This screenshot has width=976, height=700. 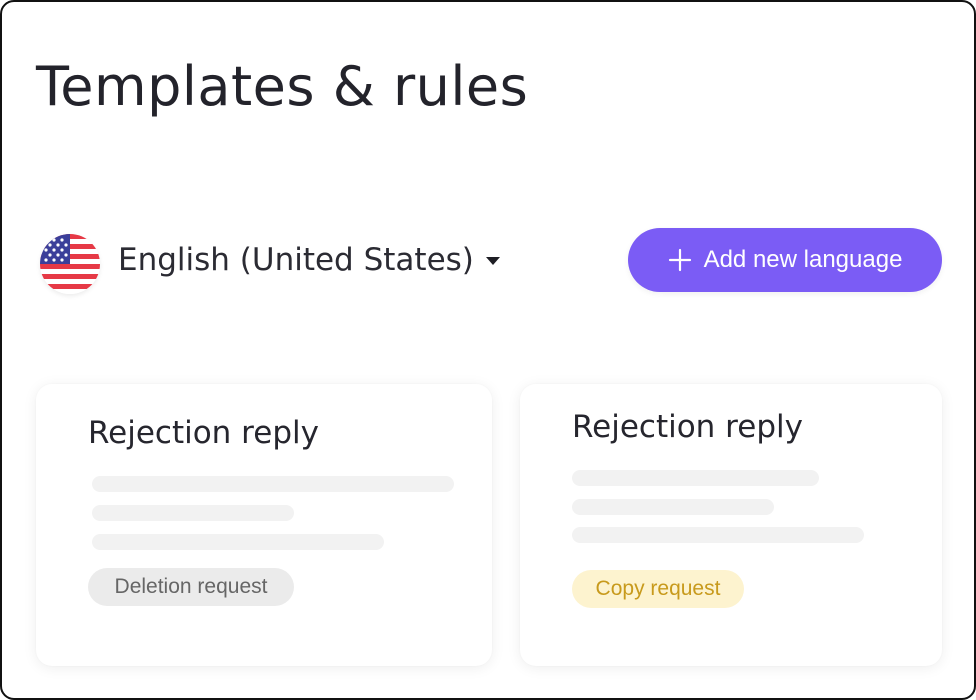 What do you see at coordinates (658, 589) in the screenshot?
I see `copy-request-tag: Copy request` at bounding box center [658, 589].